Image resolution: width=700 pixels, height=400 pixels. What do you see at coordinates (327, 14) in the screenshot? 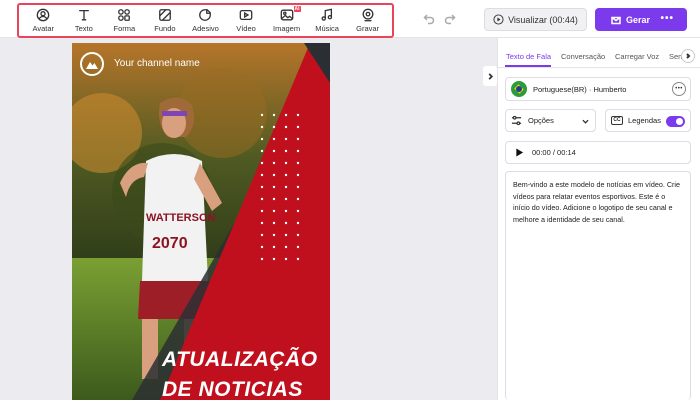
I see `music-icon` at bounding box center [327, 14].